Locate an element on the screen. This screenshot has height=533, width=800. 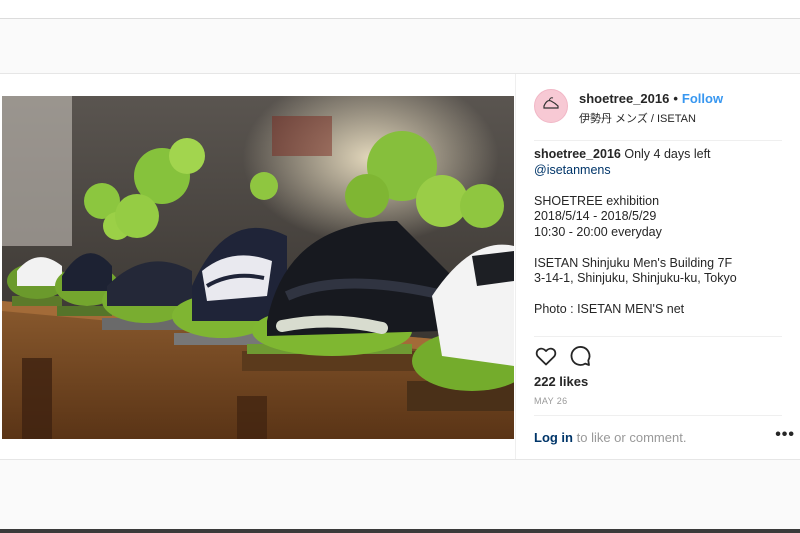
post-date: MAY 26 is located at coordinates (551, 401).